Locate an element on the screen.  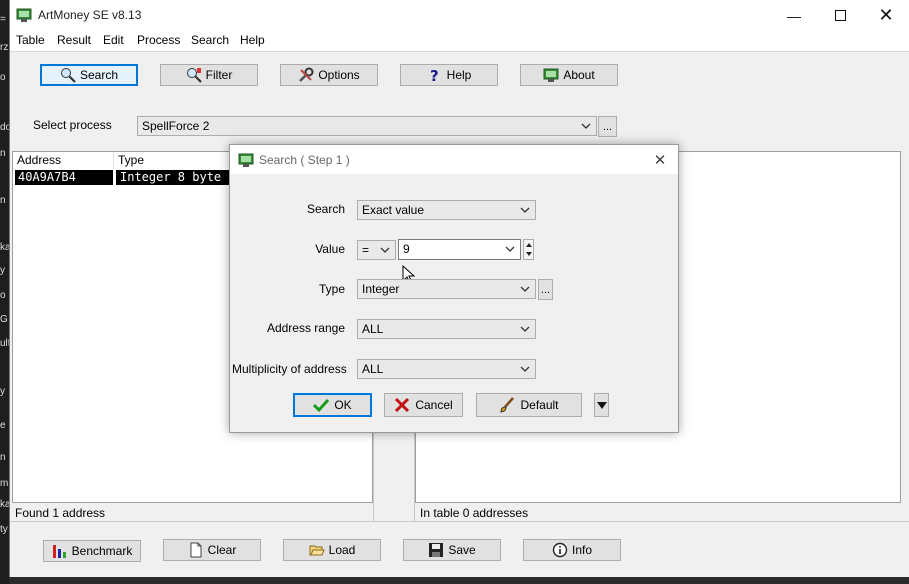
dialog-title-bar: Search ( Step 1 ) ✕ is located at coordinates (454, 159).